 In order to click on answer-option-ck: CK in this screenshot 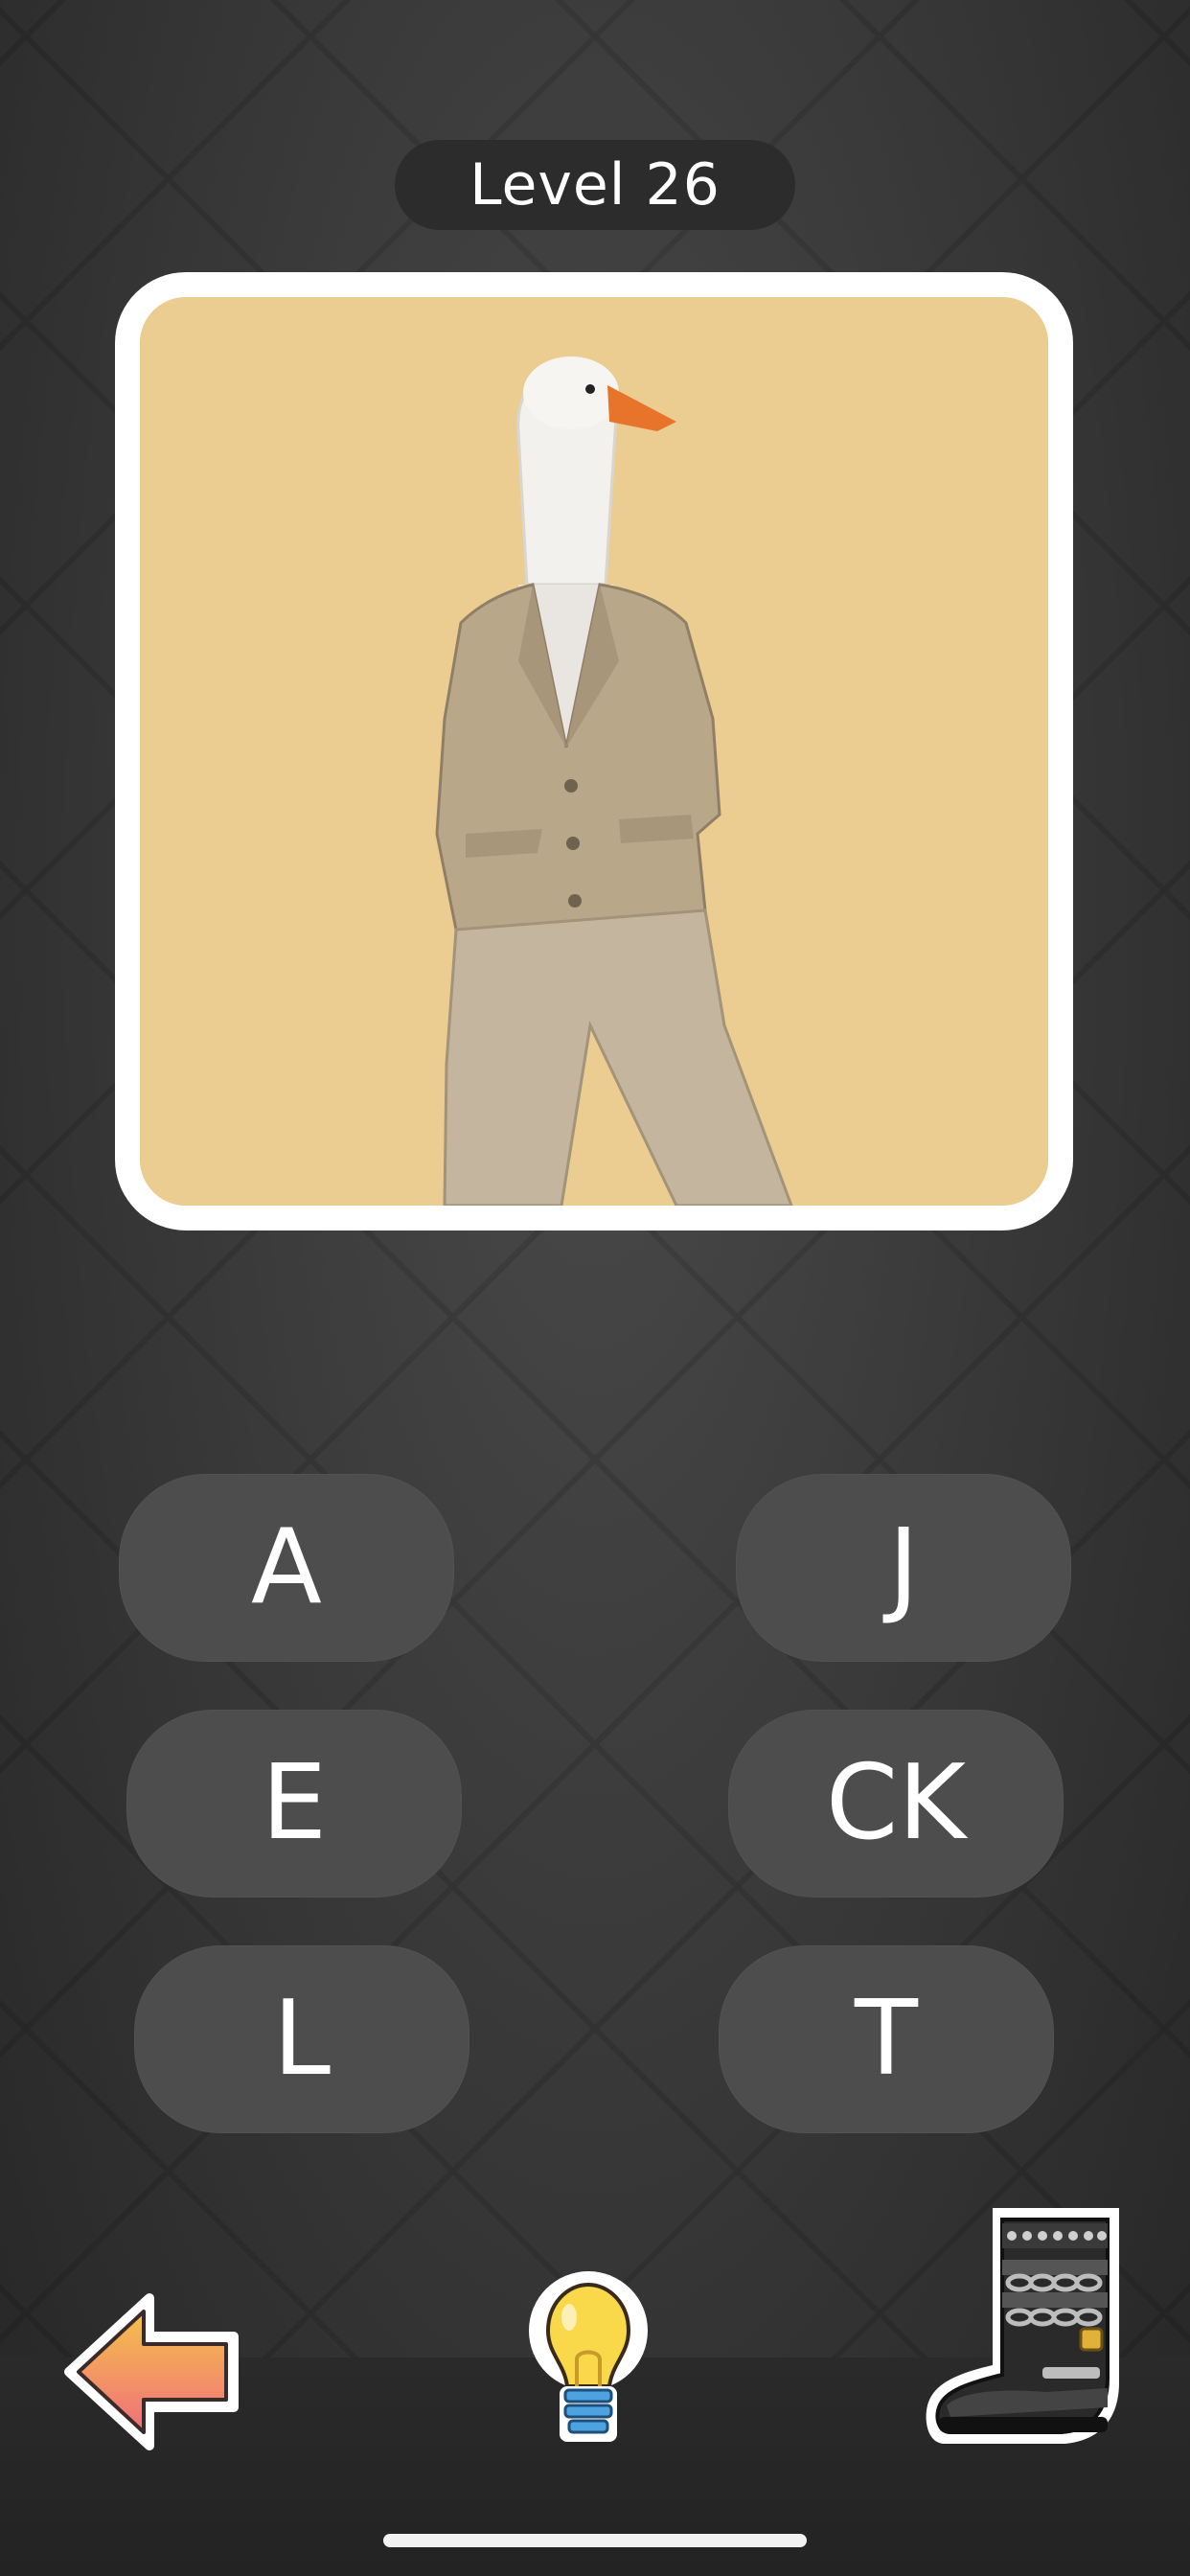, I will do `click(896, 1804)`.